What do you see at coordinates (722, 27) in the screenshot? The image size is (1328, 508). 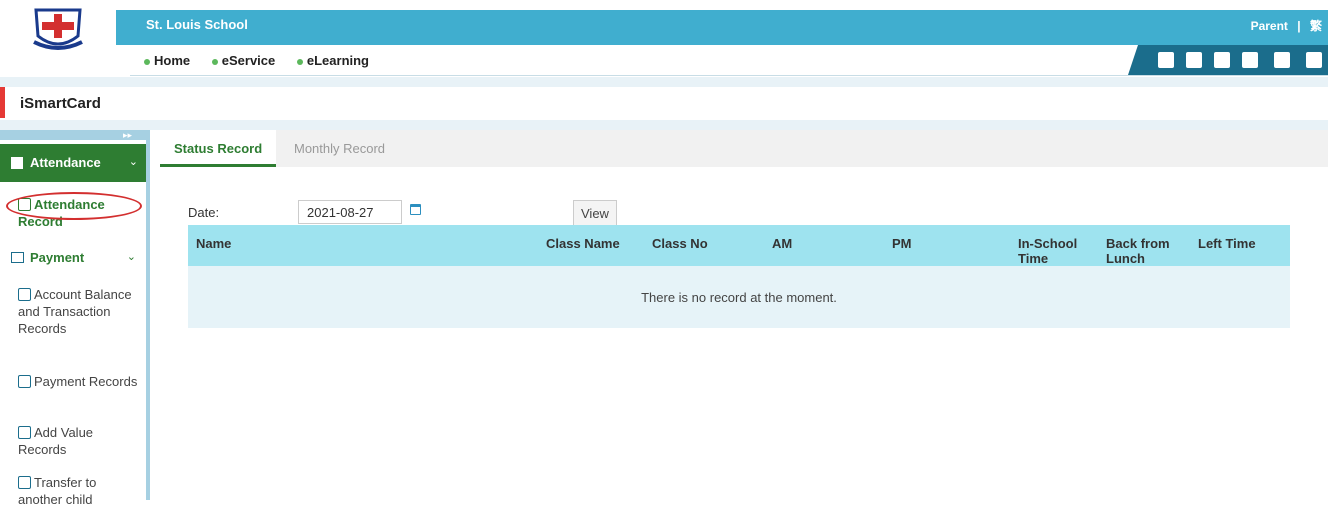 I see `top-header-bar: St. Louis School Parent | 繁` at bounding box center [722, 27].